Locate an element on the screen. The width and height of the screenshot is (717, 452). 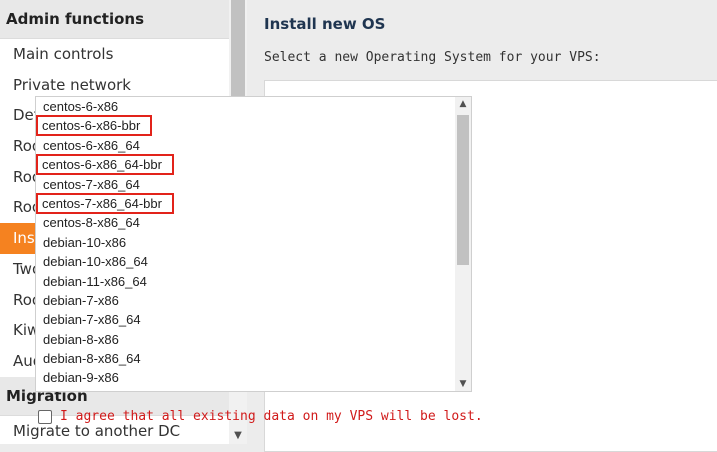
os-option-label: centos-6-x86_64 is located at coordinates (91, 145).